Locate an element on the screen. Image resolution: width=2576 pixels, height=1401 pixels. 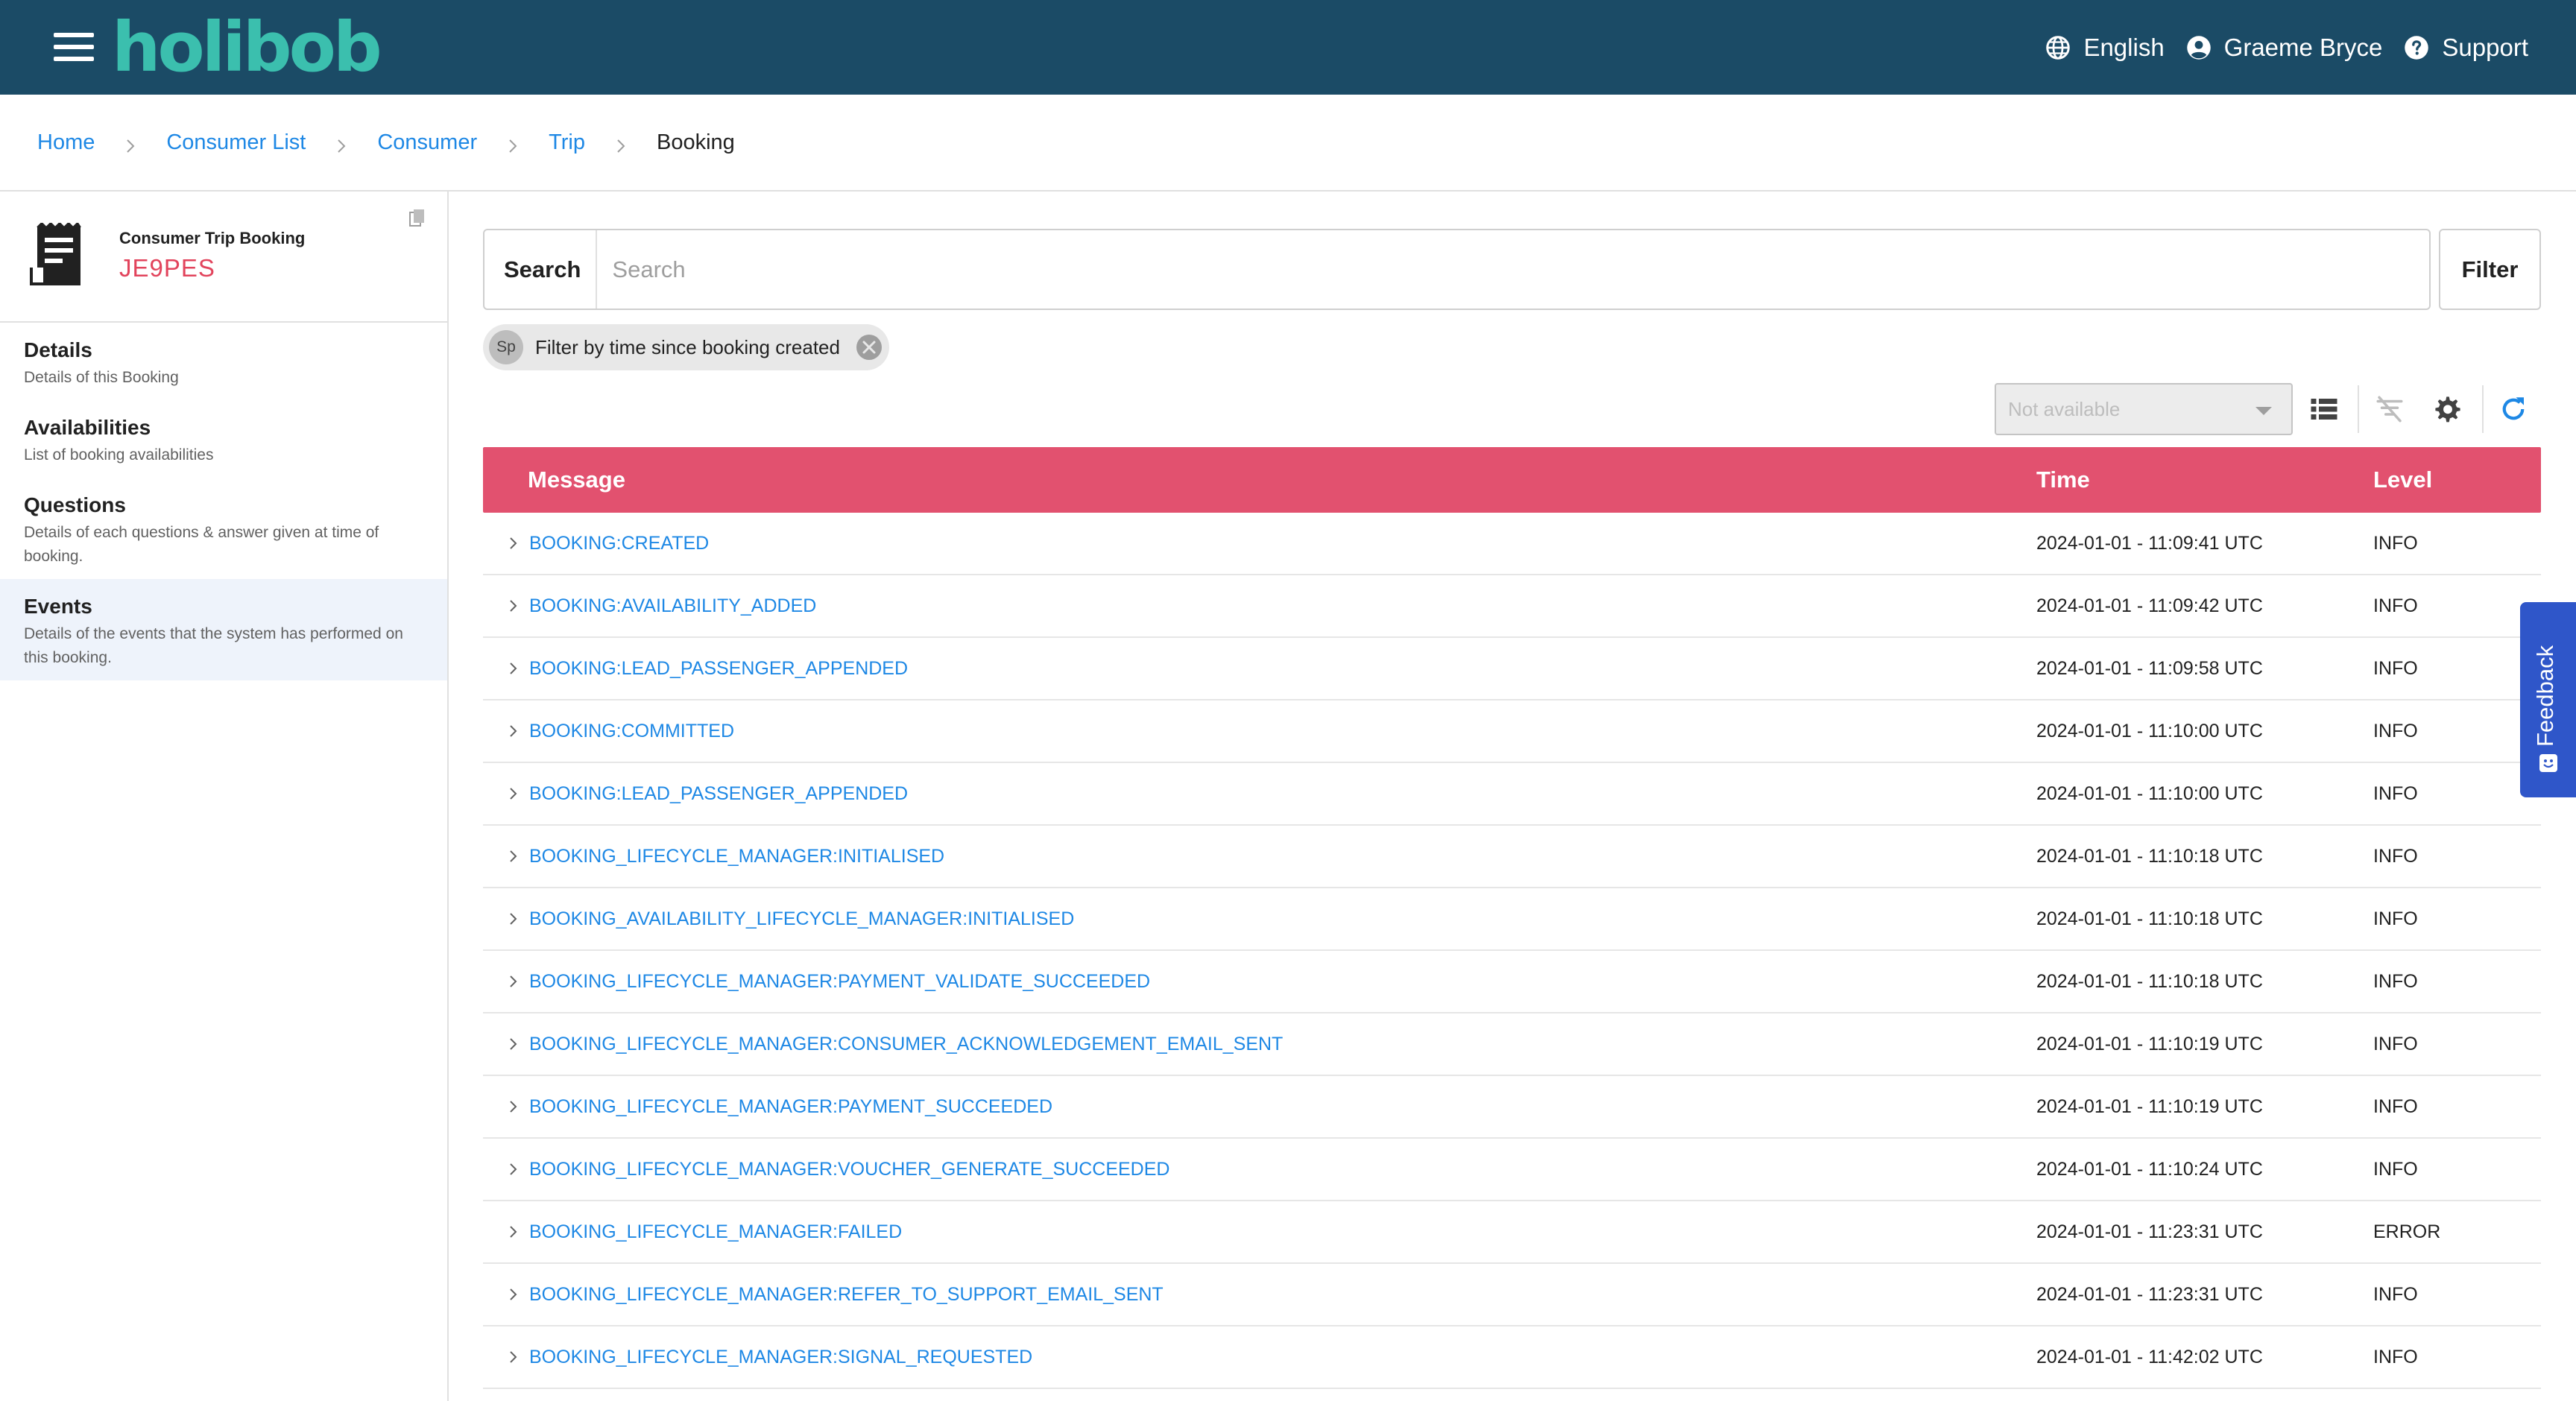
filter-off-icon is located at coordinates (2390, 409).